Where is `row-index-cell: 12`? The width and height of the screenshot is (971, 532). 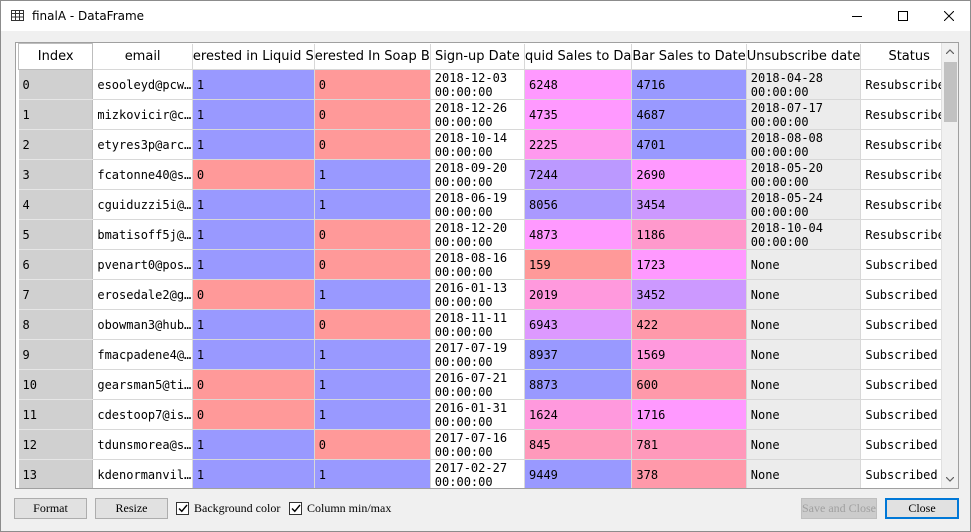
row-index-cell: 12 is located at coordinates (56, 444).